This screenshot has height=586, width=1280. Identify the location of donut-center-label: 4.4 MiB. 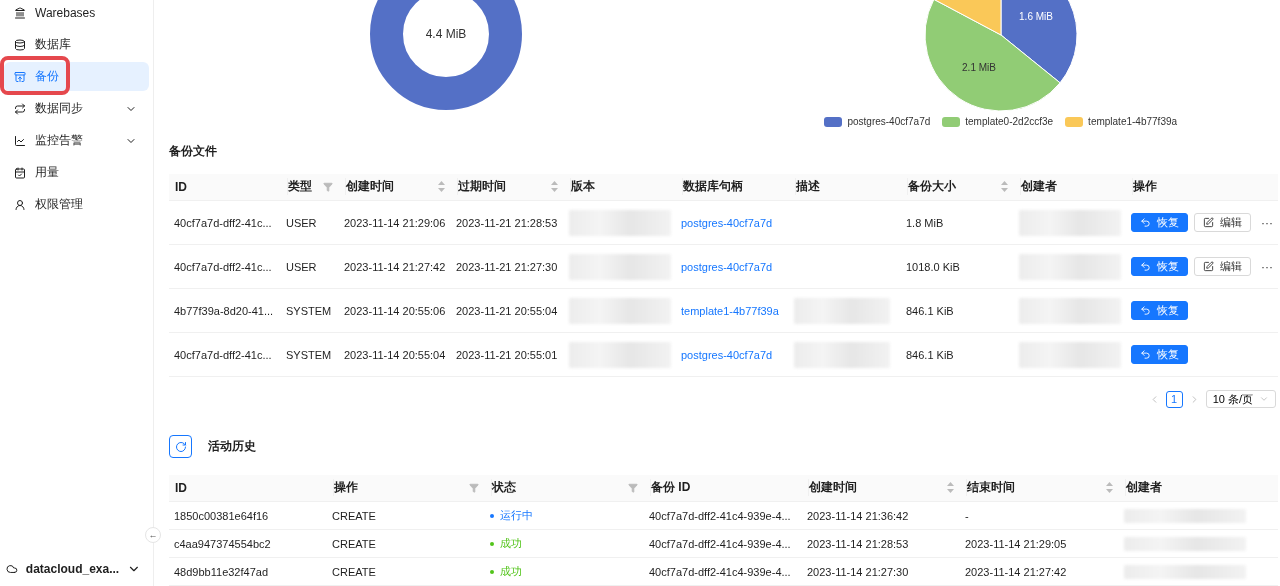
(446, 34).